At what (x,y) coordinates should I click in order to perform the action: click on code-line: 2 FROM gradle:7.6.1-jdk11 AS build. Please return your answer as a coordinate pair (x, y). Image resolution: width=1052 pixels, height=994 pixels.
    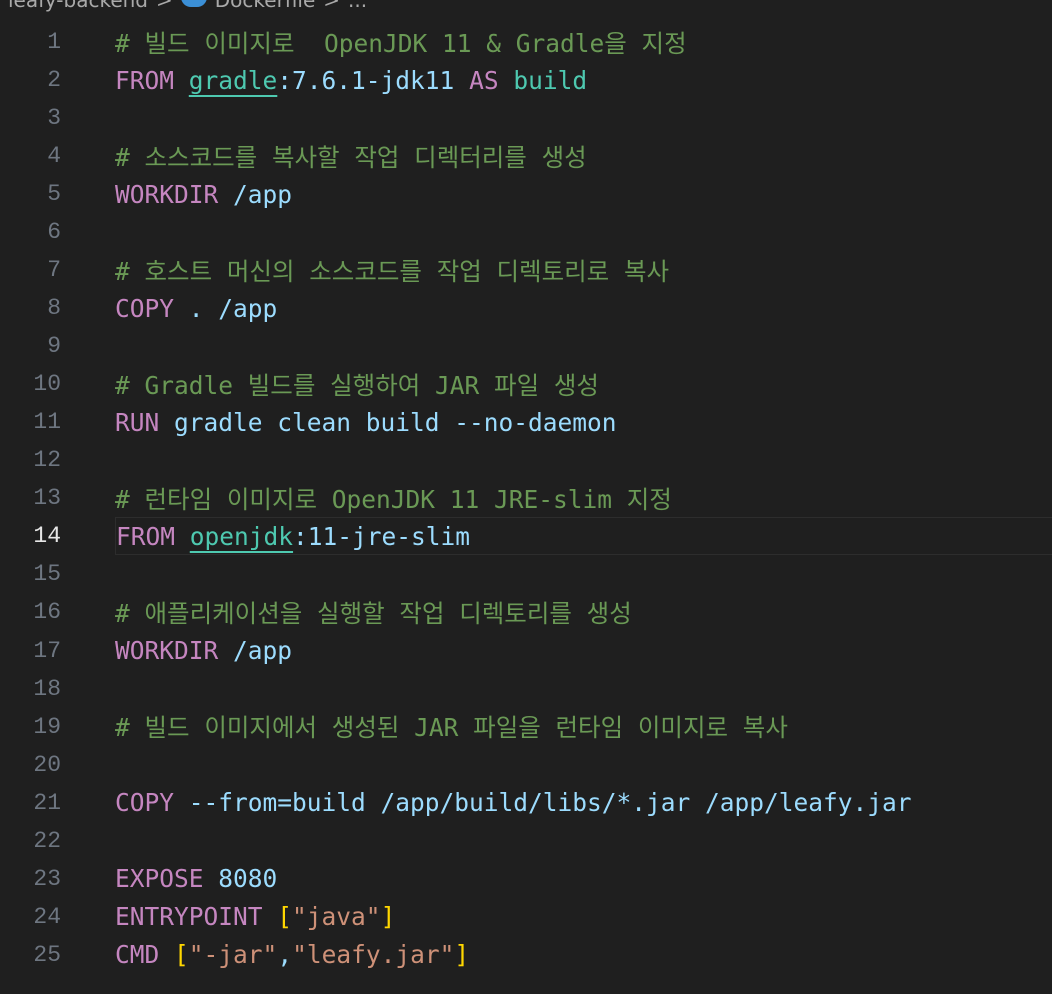
    Looking at the image, I should click on (526, 80).